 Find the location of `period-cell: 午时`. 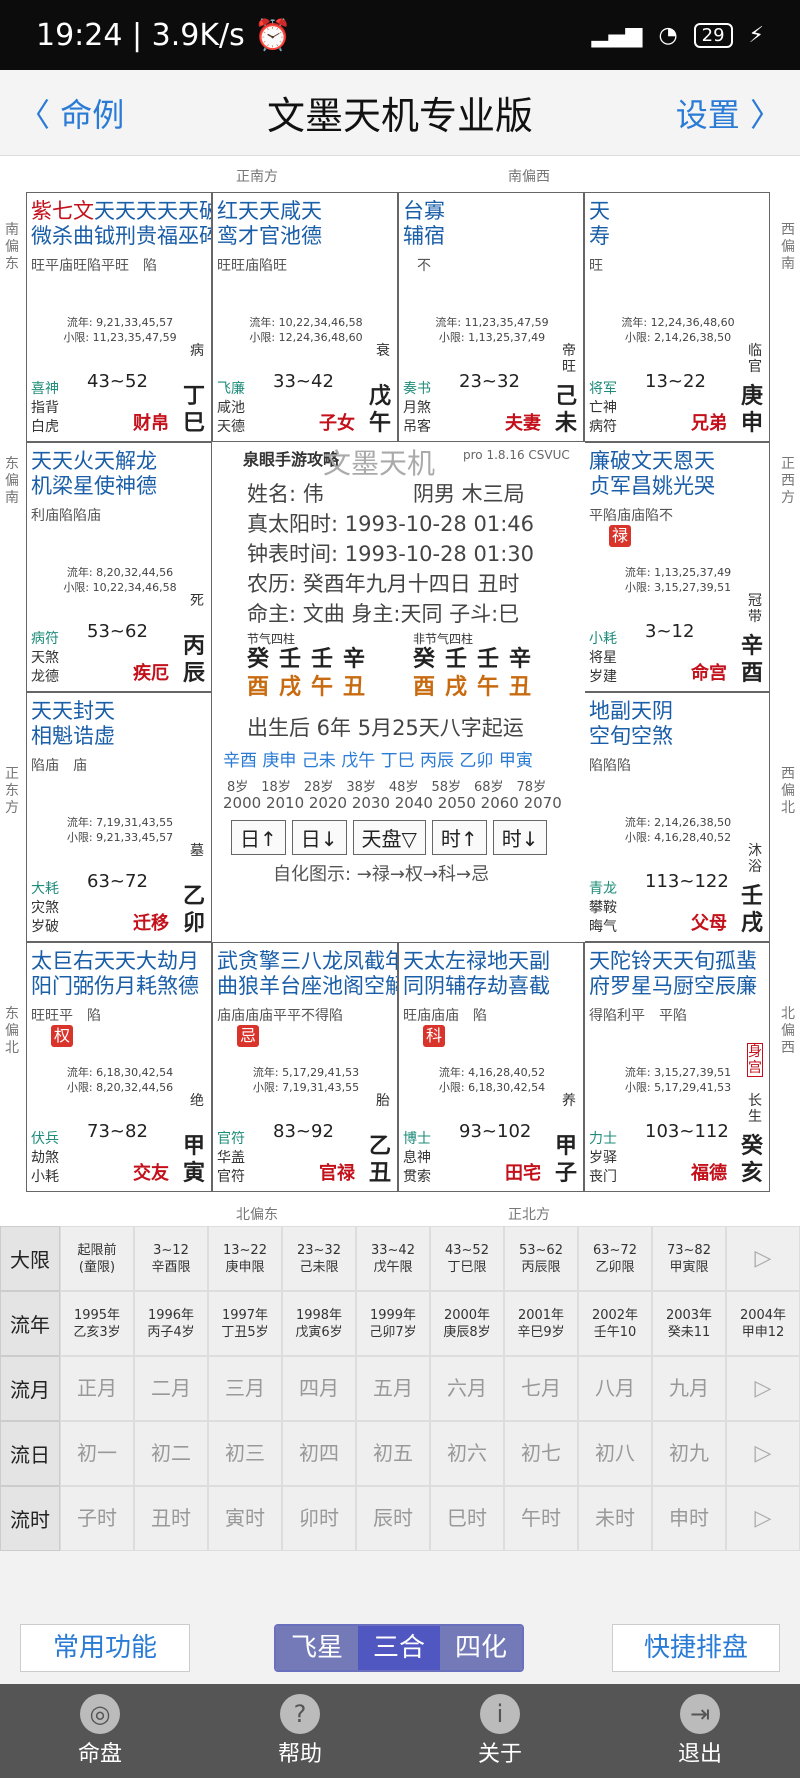

period-cell: 午时 is located at coordinates (541, 1518).